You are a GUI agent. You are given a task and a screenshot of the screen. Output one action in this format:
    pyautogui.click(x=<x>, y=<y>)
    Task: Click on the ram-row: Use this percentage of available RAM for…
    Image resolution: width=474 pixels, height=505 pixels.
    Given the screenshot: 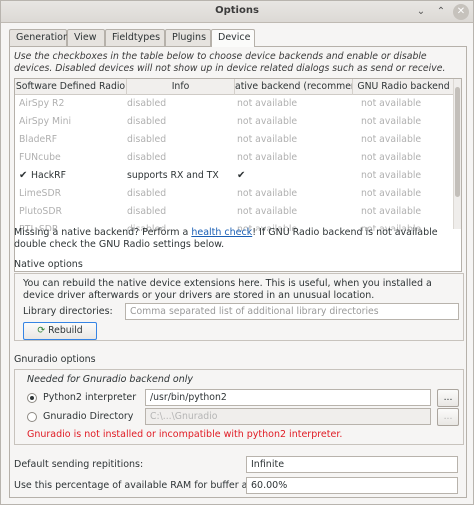 What is the action you would take?
    pyautogui.click(x=239, y=486)
    